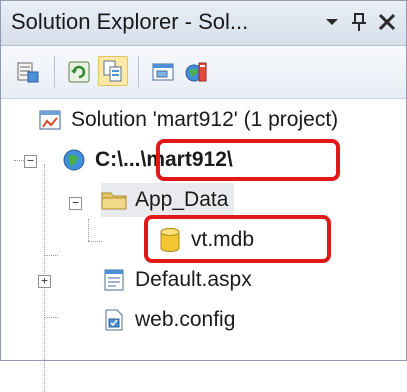  What do you see at coordinates (205, 119) in the screenshot?
I see `tree-label-solution: Solution 'mart912' (1 project)` at bounding box center [205, 119].